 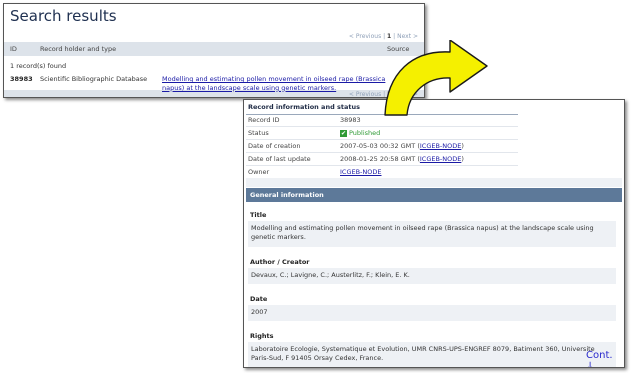 What do you see at coordinates (258, 215) in the screenshot?
I see `field-label-title: Title` at bounding box center [258, 215].